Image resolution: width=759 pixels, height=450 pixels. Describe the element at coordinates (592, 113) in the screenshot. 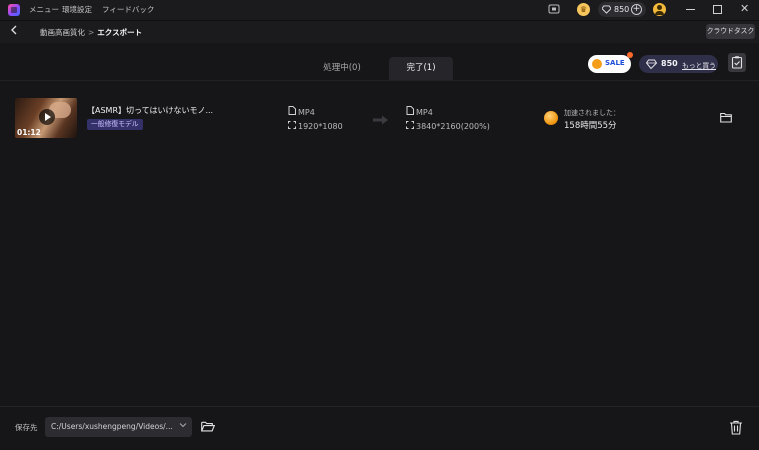

I see `accelerated-label: 加速されました：` at that location.